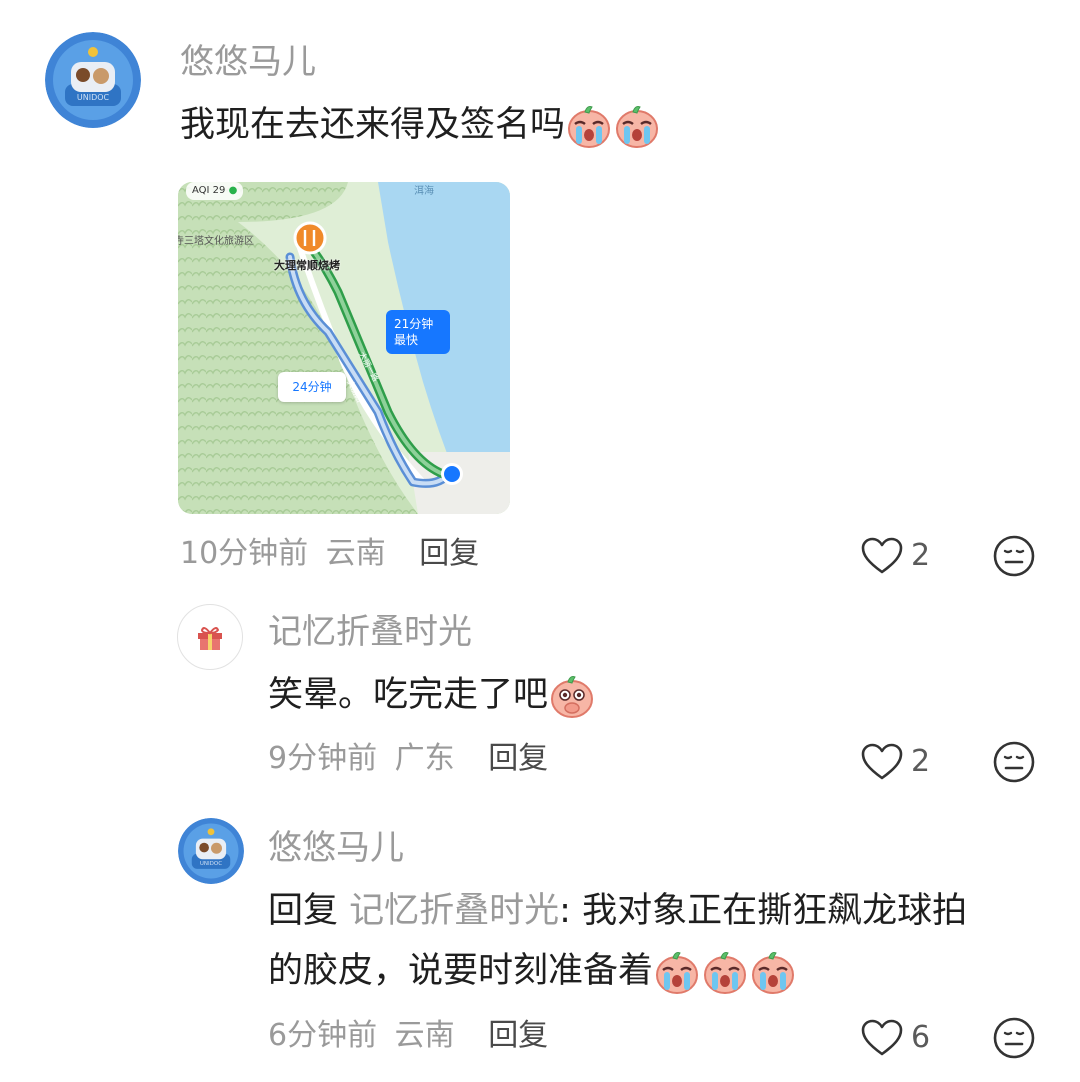 Image resolution: width=1080 pixels, height=1082 pixels. Describe the element at coordinates (775, 911) in the screenshot. I see `comment-body-line1: 我对象正在撕狂飙龙球拍` at that location.